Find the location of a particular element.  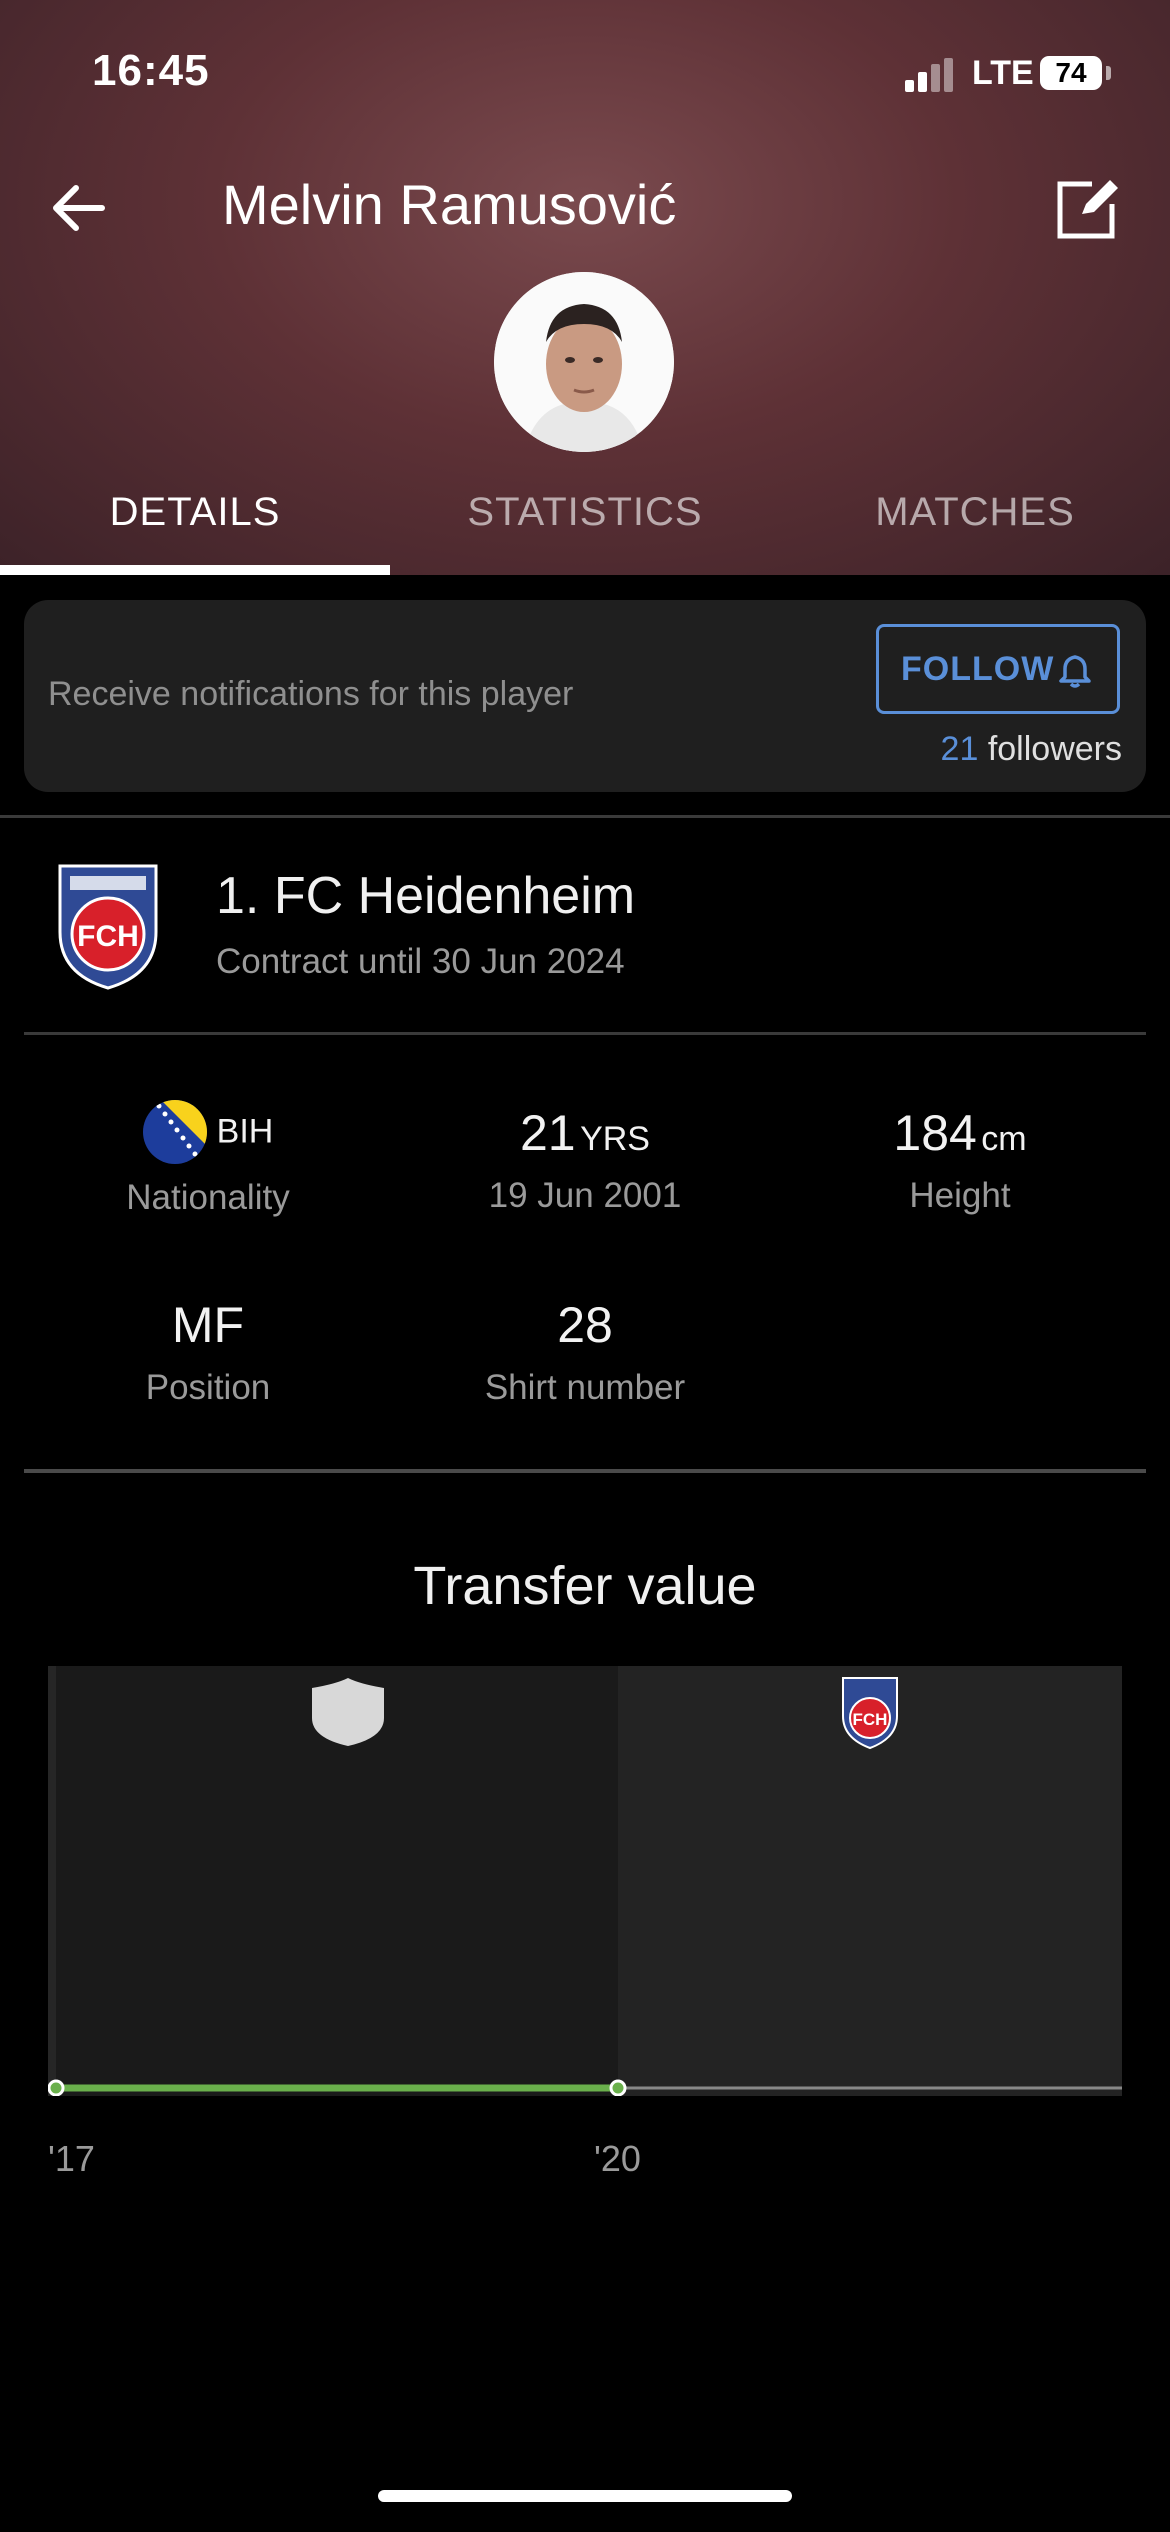

position-value: MF is located at coordinates (208, 1325).